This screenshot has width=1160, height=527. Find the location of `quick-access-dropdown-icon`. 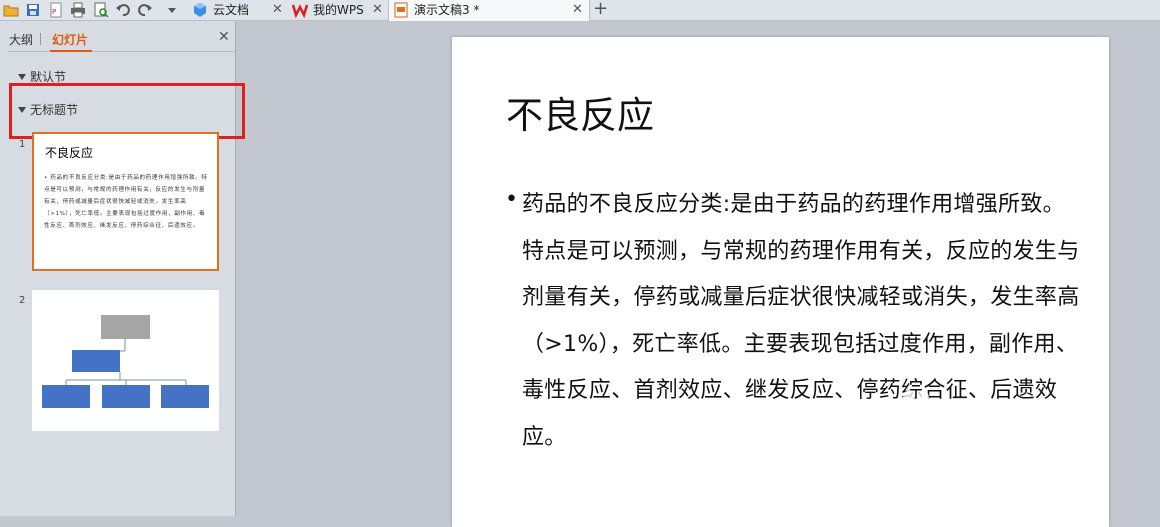

quick-access-dropdown-icon is located at coordinates (172, 10).